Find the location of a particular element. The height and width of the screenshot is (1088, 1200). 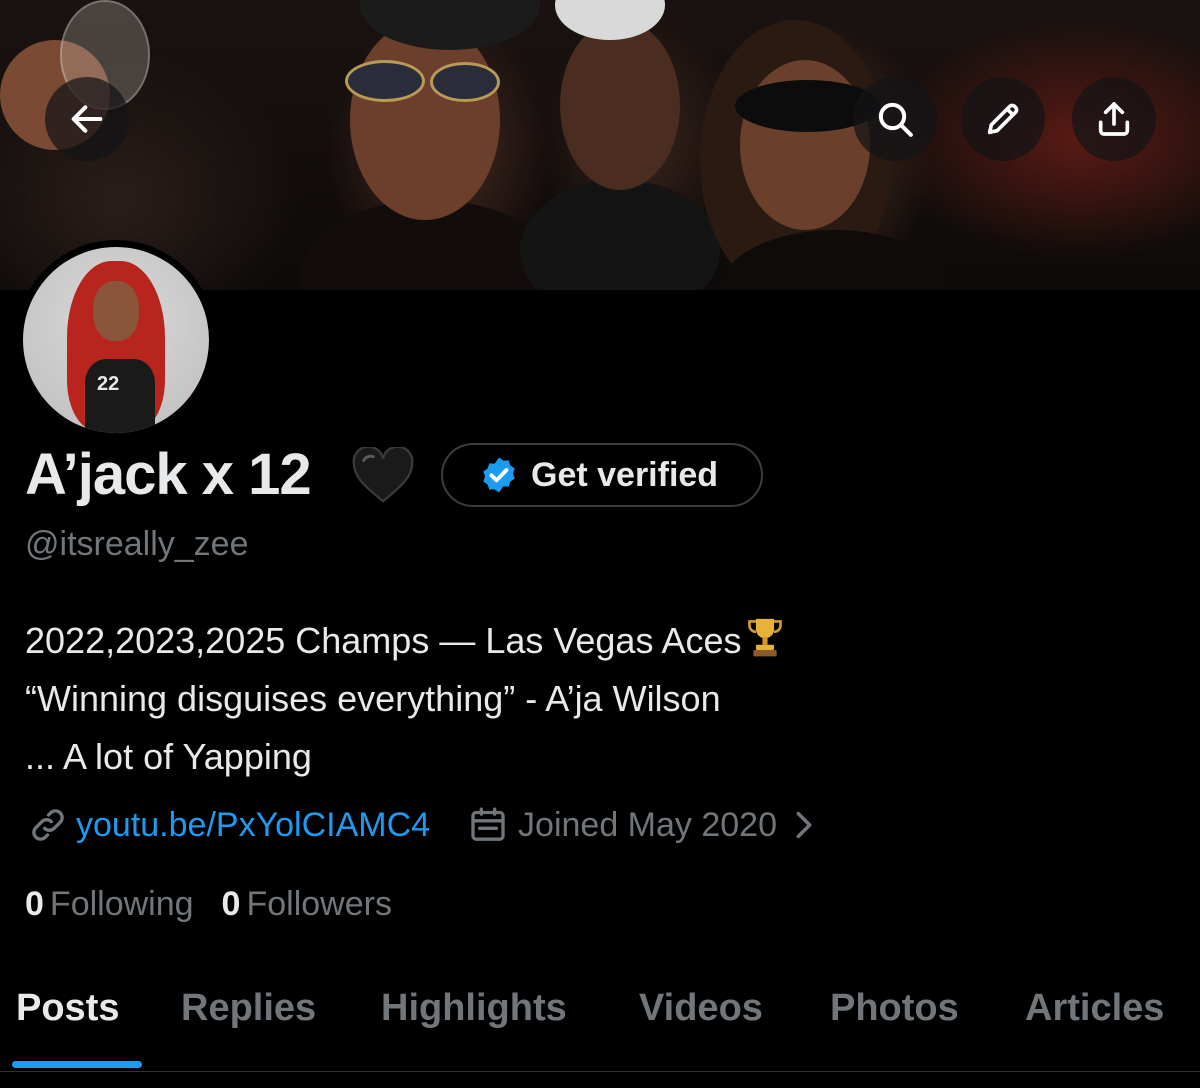

active-tab-indicator is located at coordinates (77, 1064).